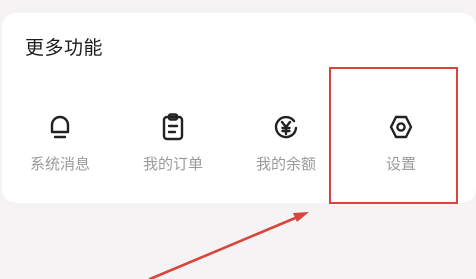  Describe the element at coordinates (64, 48) in the screenshot. I see `section-title: 更多功能` at that location.